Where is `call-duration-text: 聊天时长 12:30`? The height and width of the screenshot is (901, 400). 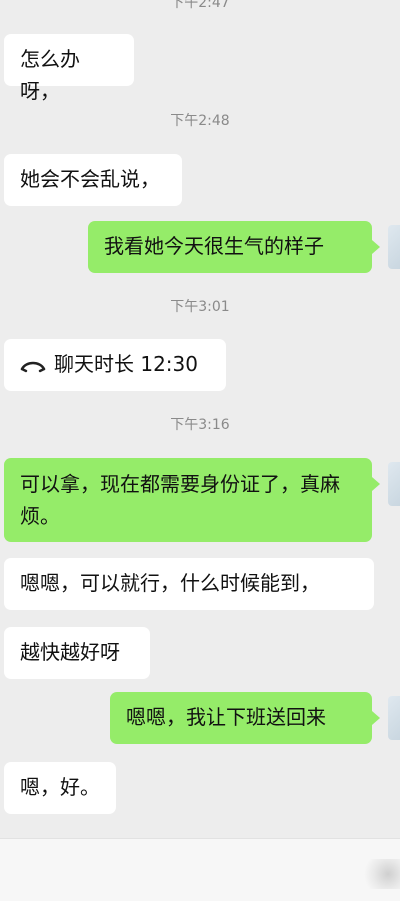 call-duration-text: 聊天时长 12:30 is located at coordinates (126, 364).